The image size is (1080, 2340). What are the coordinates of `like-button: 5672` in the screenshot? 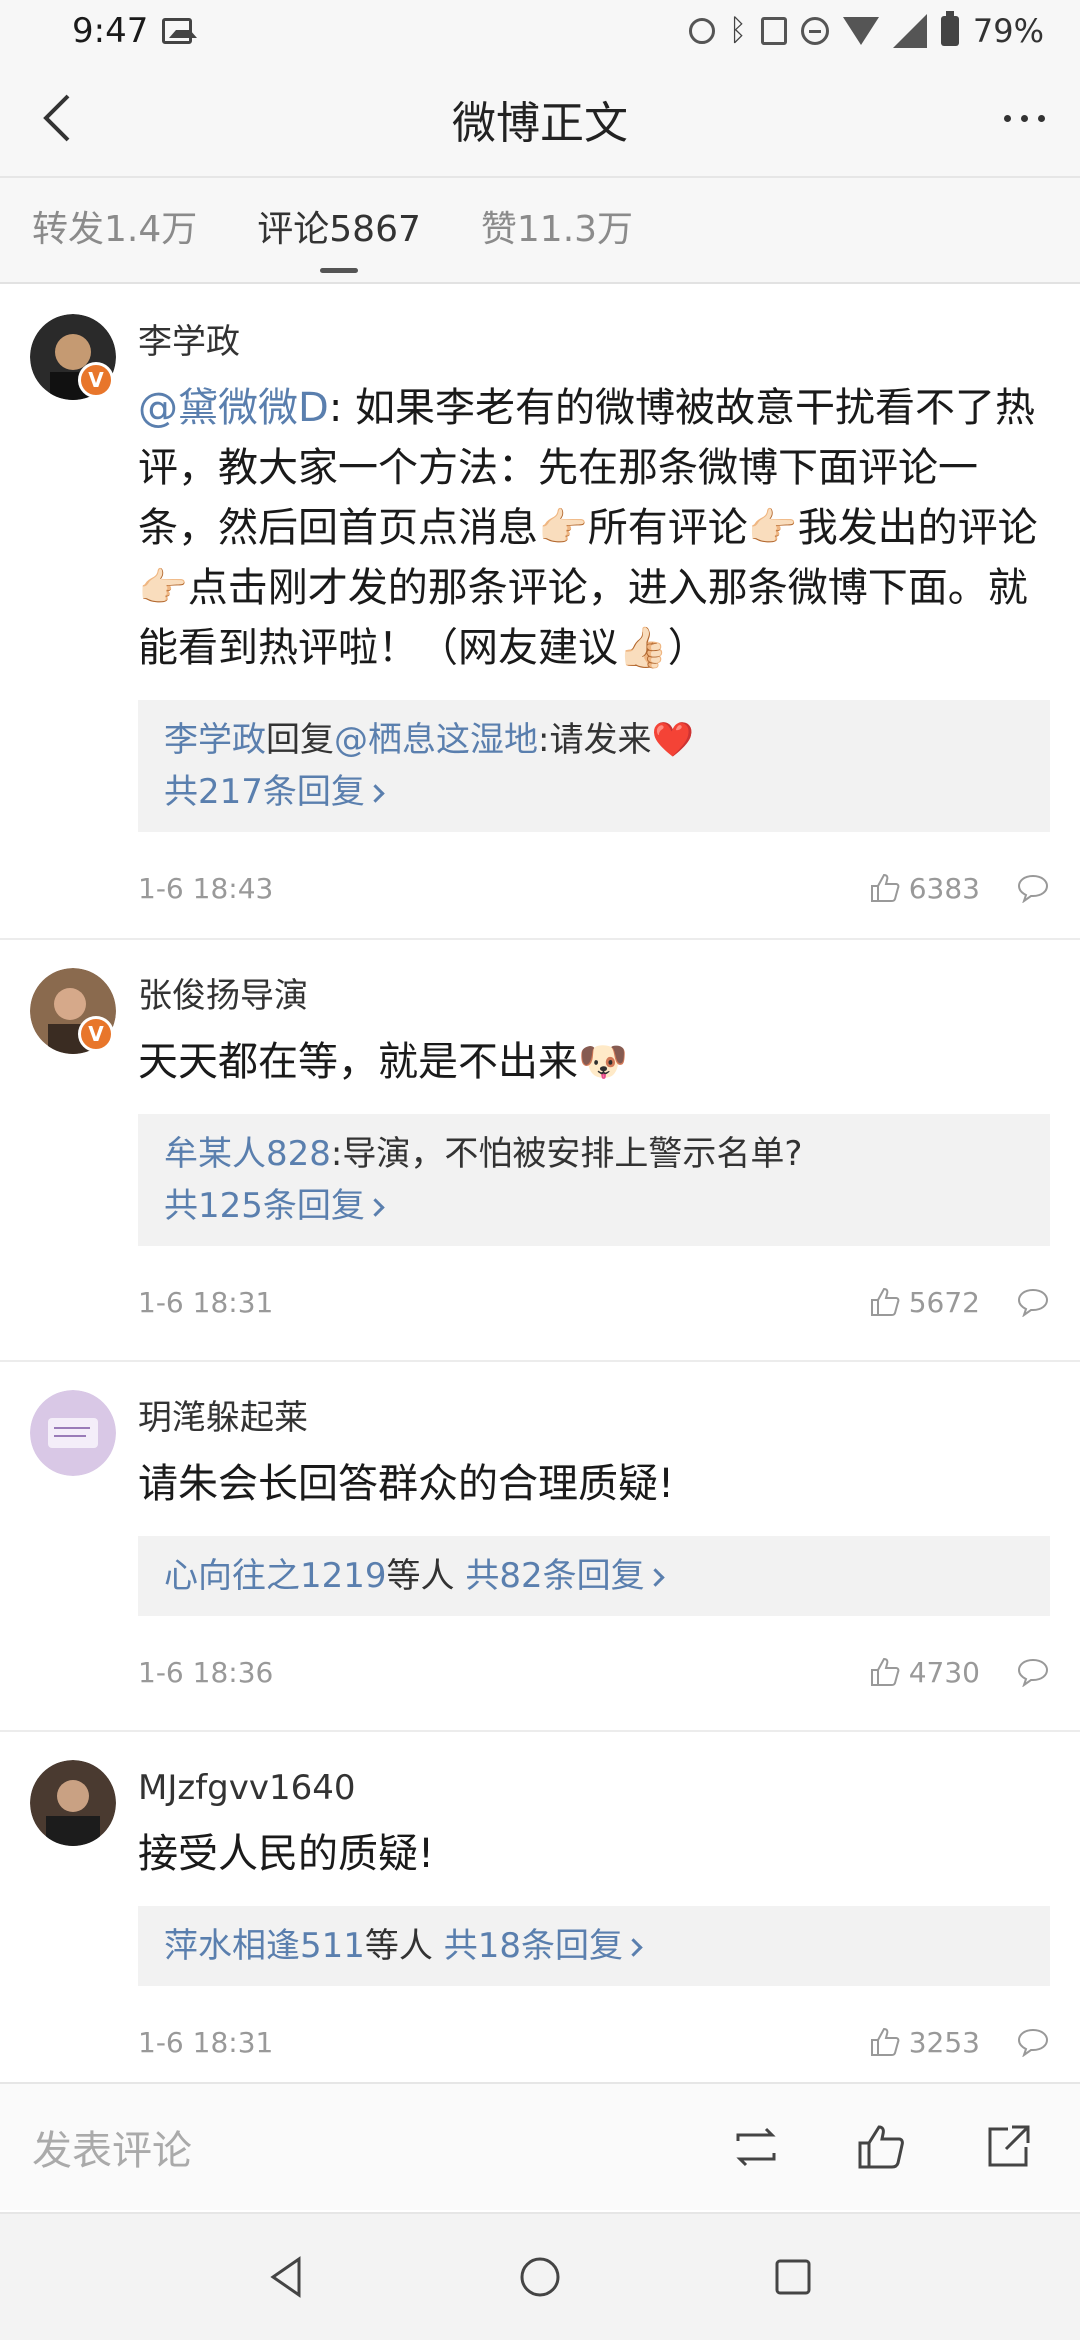 It's located at (942, 1302).